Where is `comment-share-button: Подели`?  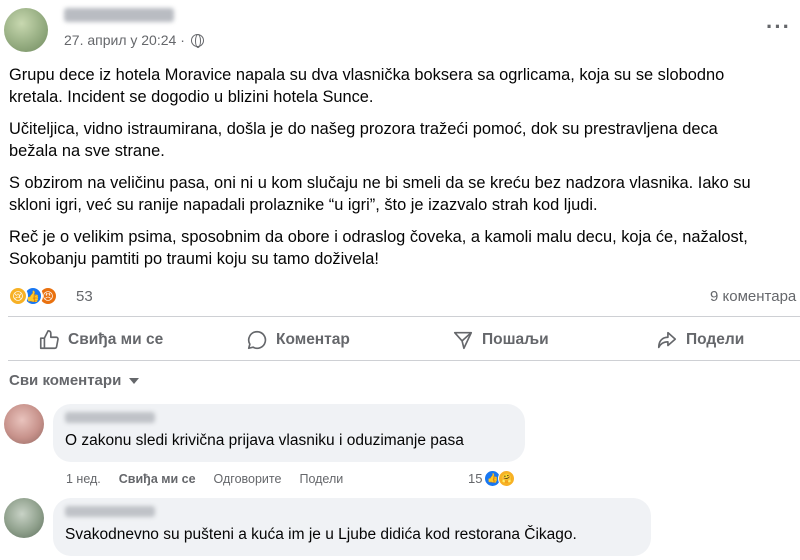
comment-share-button: Подели is located at coordinates (321, 479).